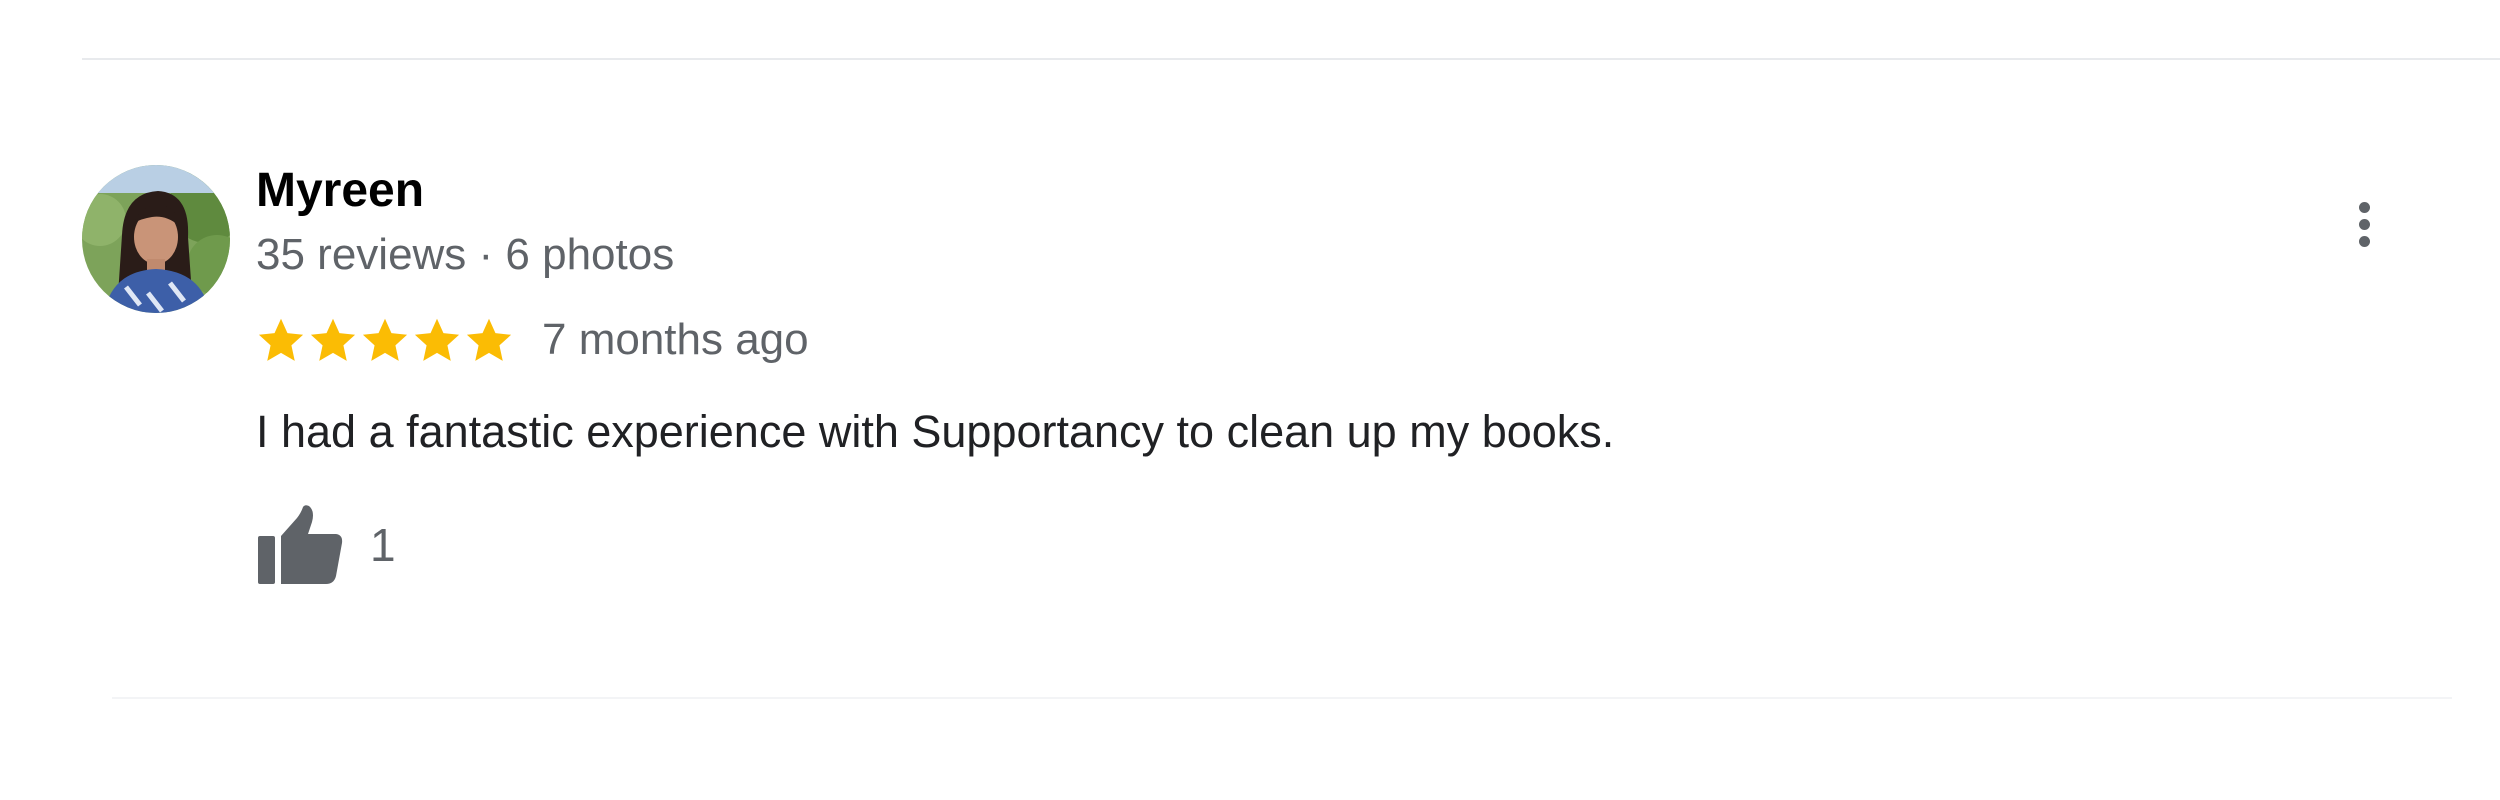 The image size is (2500, 800). I want to click on reviewer-name: Myreen, so click(340, 191).